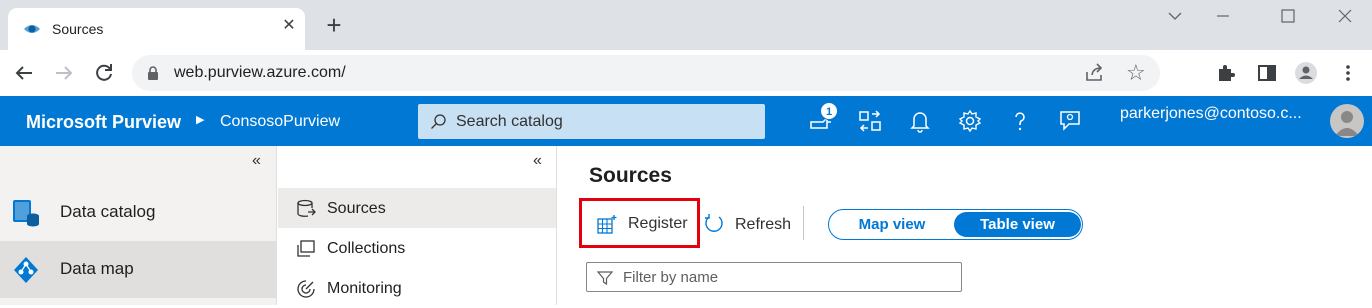  Describe the element at coordinates (256, 161) in the screenshot. I see `collapse-left-nav-icon: «` at that location.